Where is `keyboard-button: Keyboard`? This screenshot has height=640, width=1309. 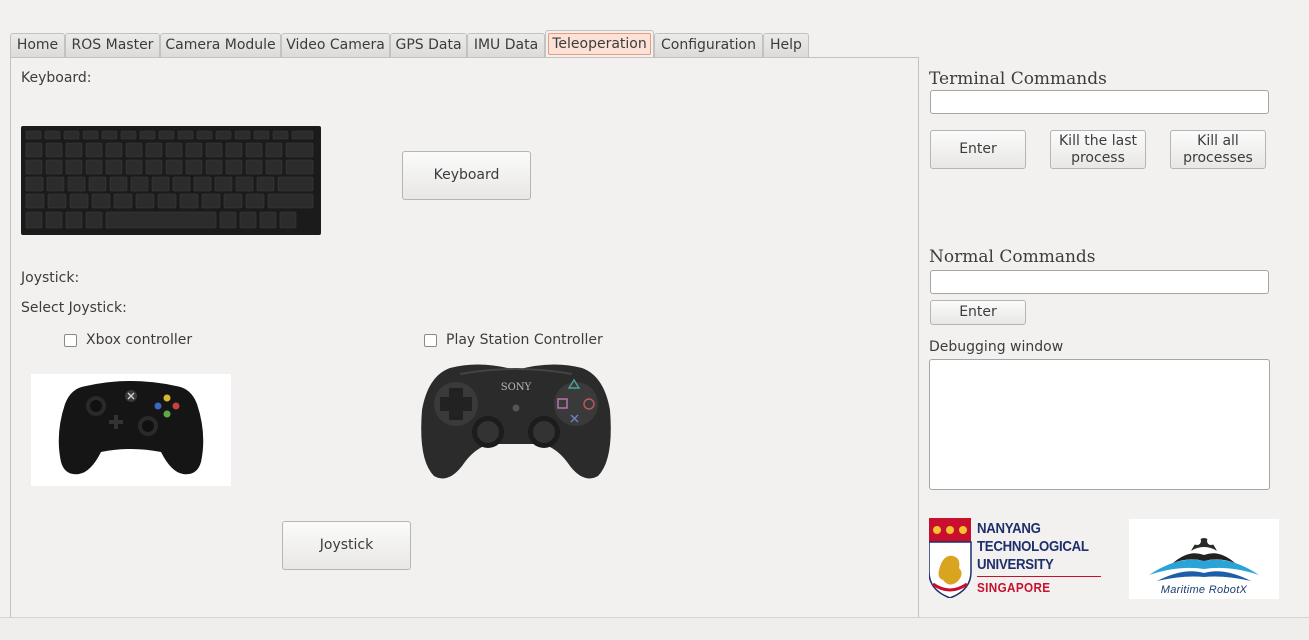
keyboard-button: Keyboard is located at coordinates (466, 175).